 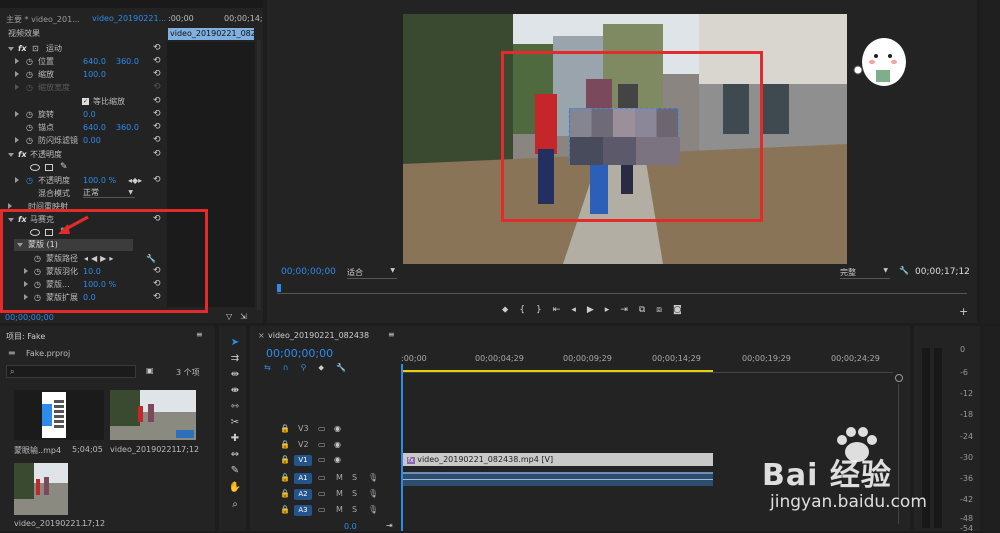 What do you see at coordinates (243, 316) in the screenshot?
I see `export-icon: ⇲` at bounding box center [243, 316].